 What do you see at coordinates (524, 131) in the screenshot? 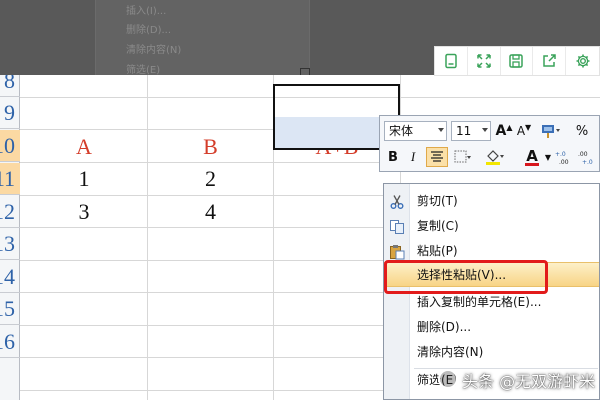
I see `shrink-font-button: A ▼` at bounding box center [524, 131].